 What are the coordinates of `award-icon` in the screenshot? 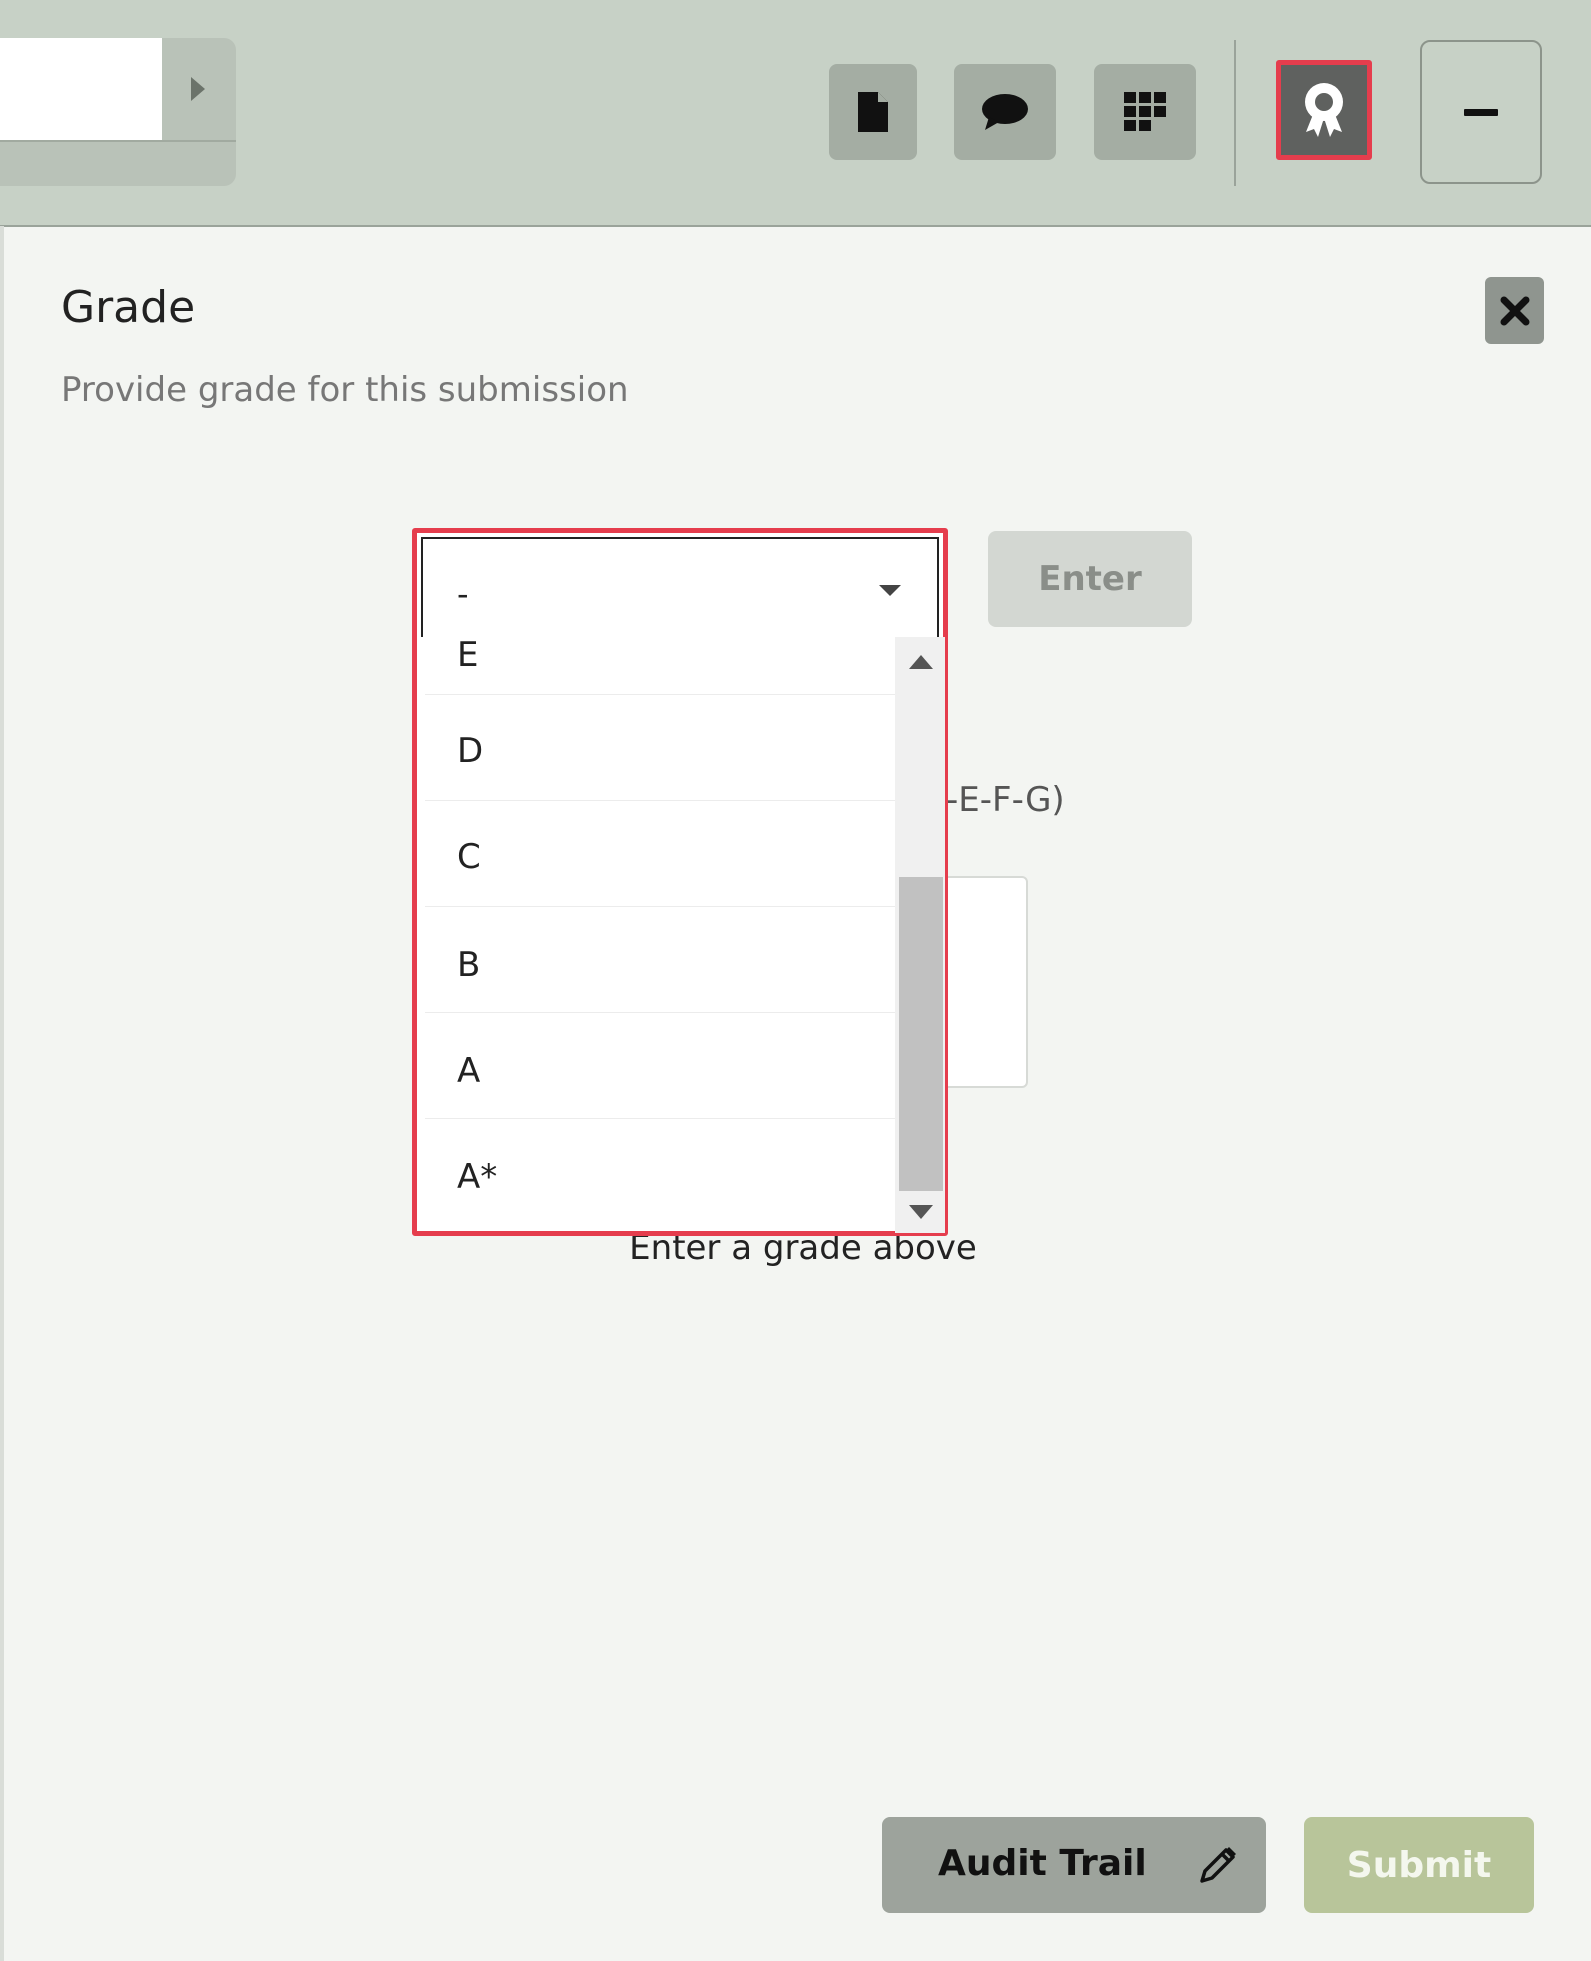 It's located at (1324, 110).